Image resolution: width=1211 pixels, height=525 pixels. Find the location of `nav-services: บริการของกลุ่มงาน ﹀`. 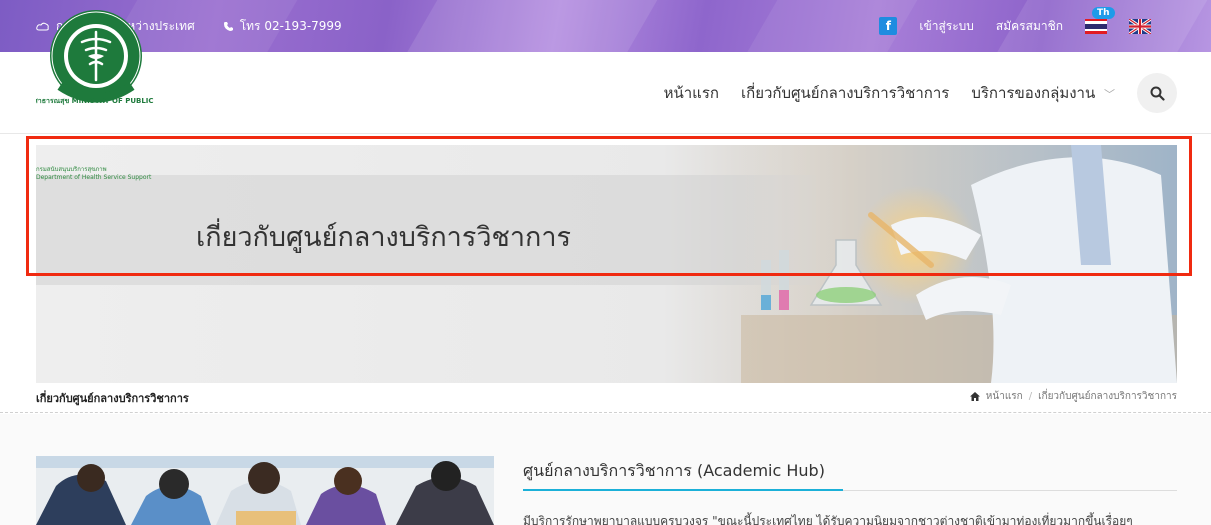

nav-services: บริการของกลุ่มงาน ﹀ is located at coordinates (1043, 93).